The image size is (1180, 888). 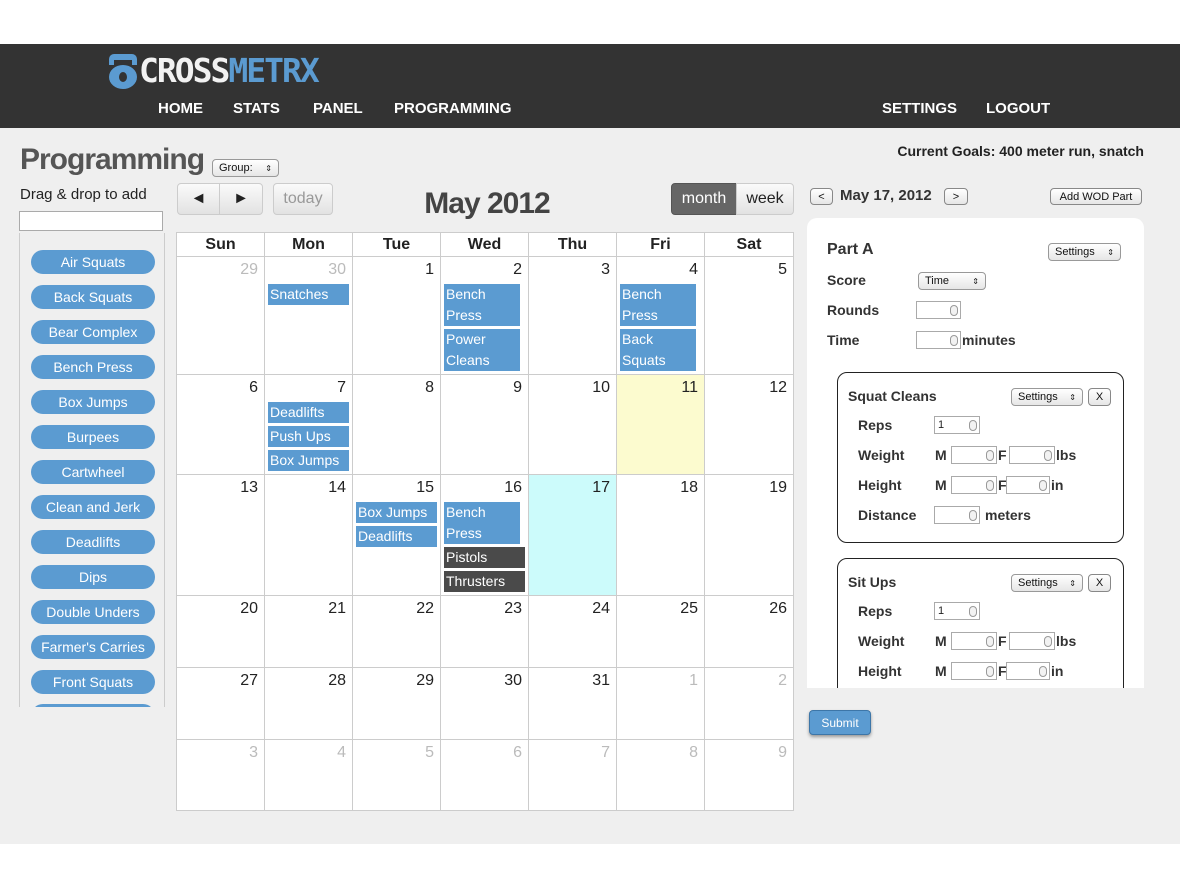 What do you see at coordinates (93, 402) in the screenshot?
I see `exercise-item: Box Jumps` at bounding box center [93, 402].